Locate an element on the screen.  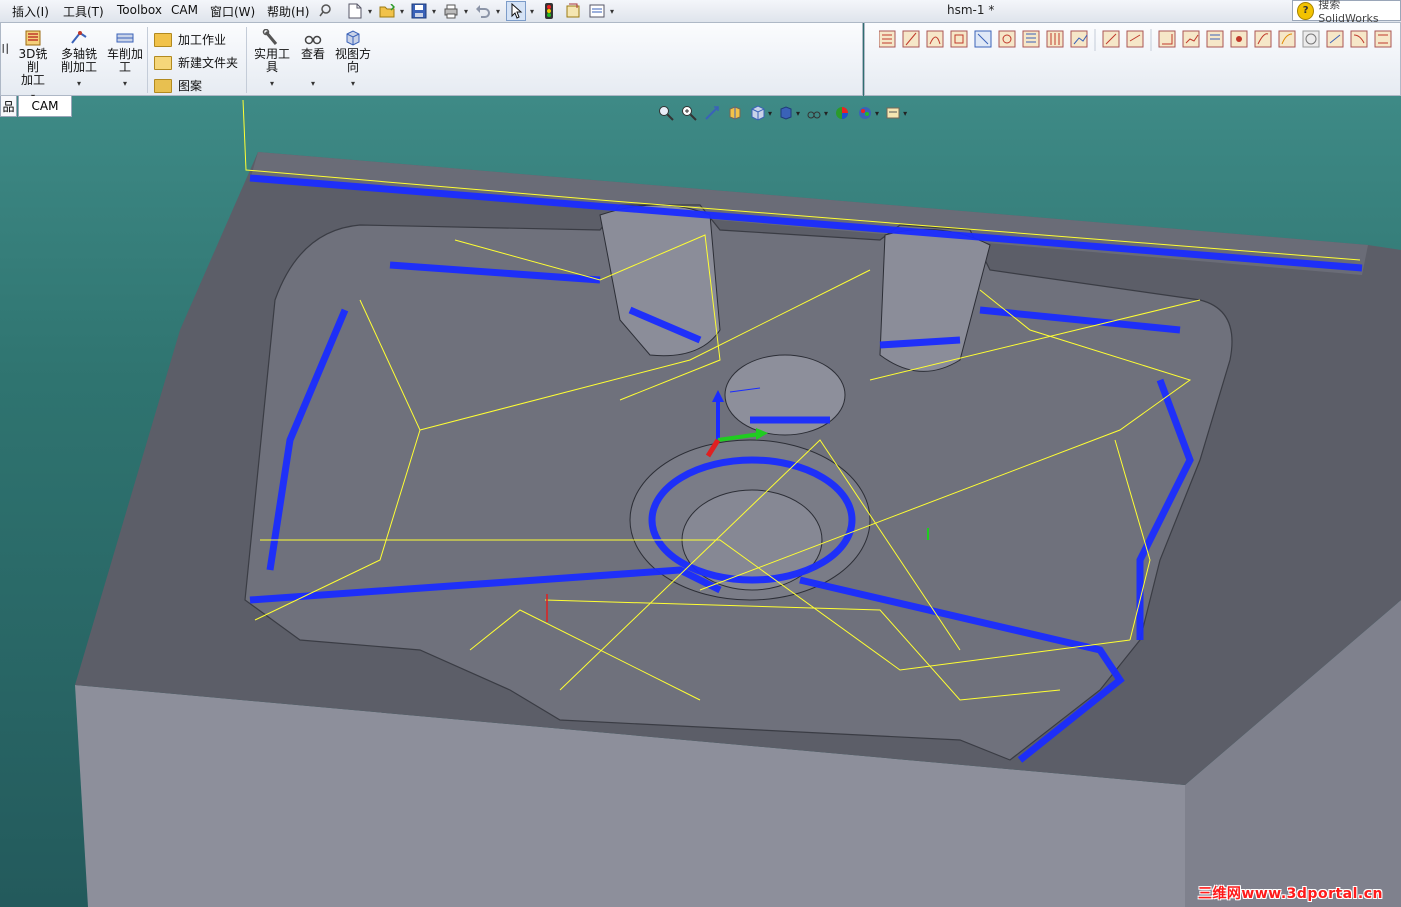
view-orientation-label-2: 向 is located at coordinates (352, 67).